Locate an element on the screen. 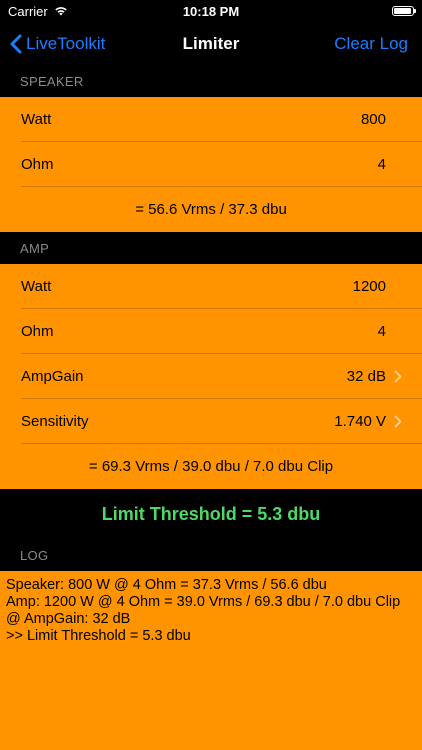  back-button: LiveToolkit is located at coordinates (57, 44).